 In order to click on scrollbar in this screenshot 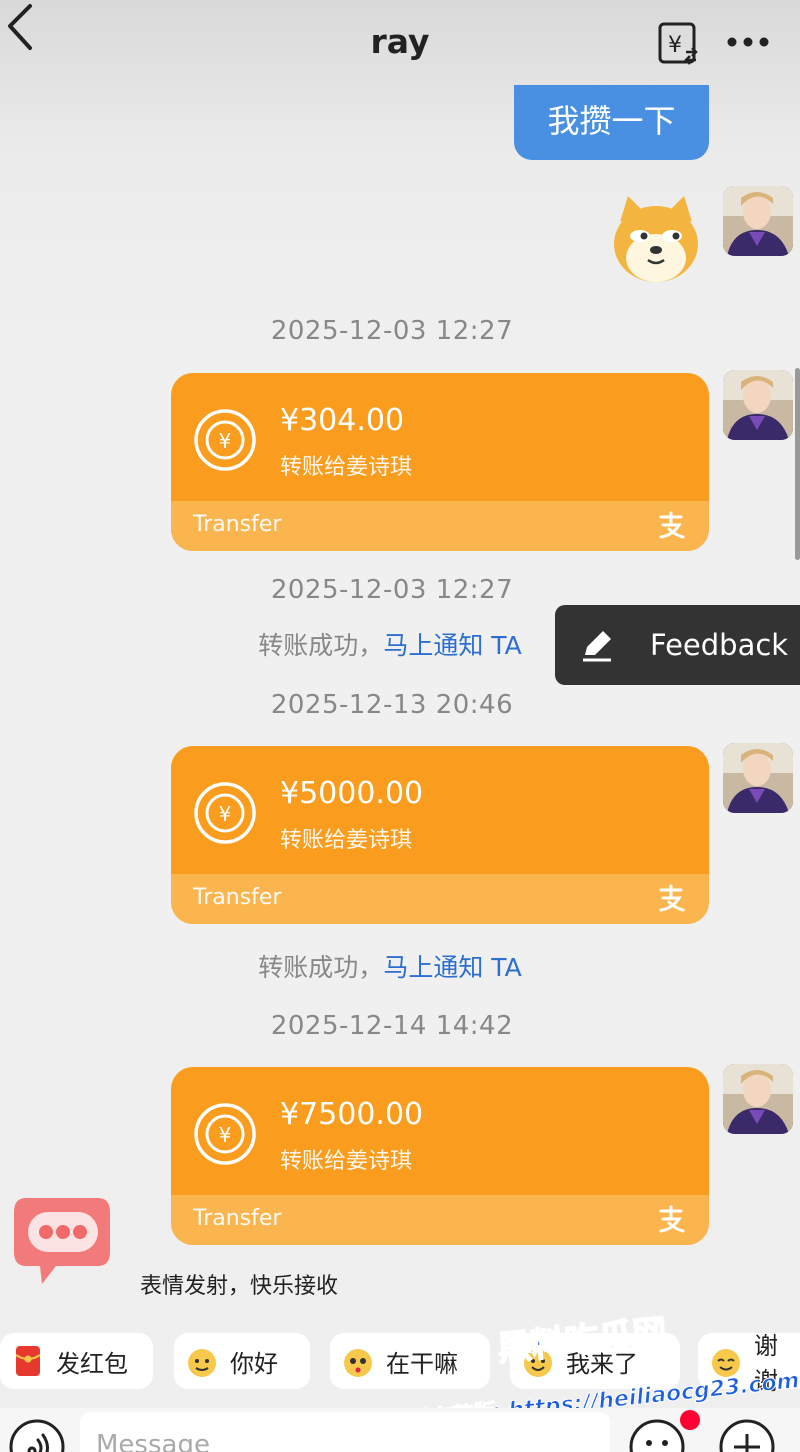, I will do `click(797, 464)`.